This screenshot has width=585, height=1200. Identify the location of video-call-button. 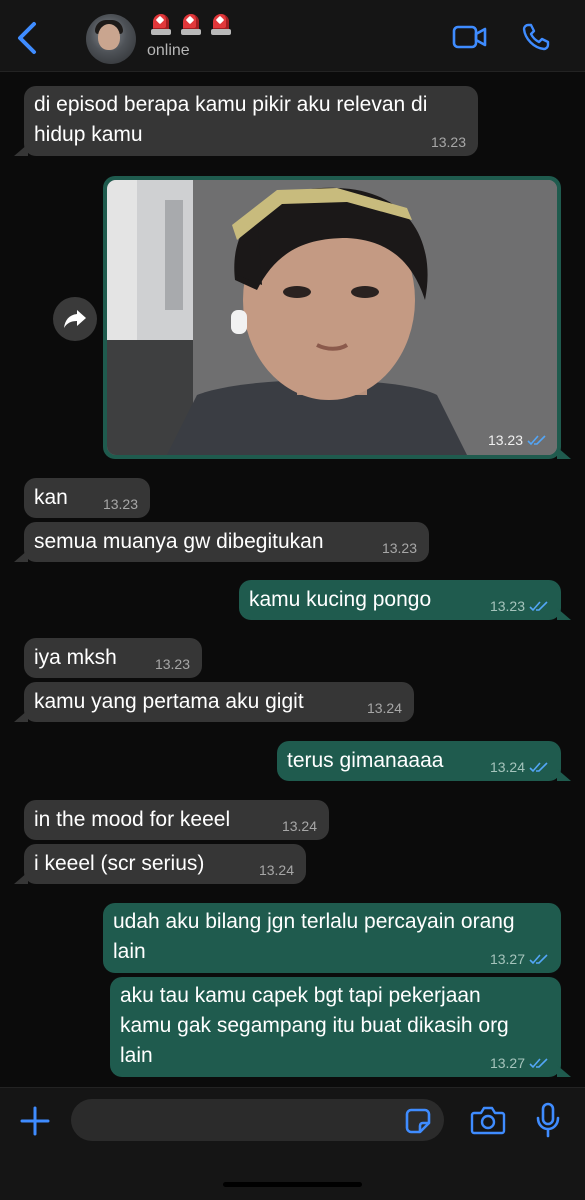
(470, 37).